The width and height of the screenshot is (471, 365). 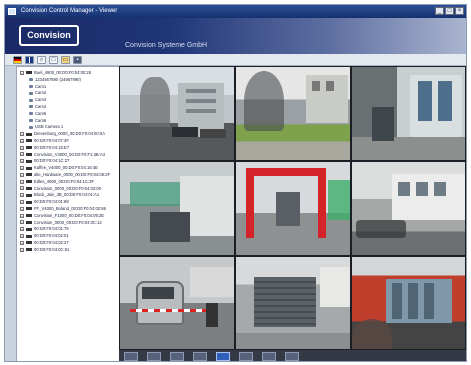 I want to click on tree-device-item: +00:D0:F0:04:1C:27, so click(x=68, y=161).